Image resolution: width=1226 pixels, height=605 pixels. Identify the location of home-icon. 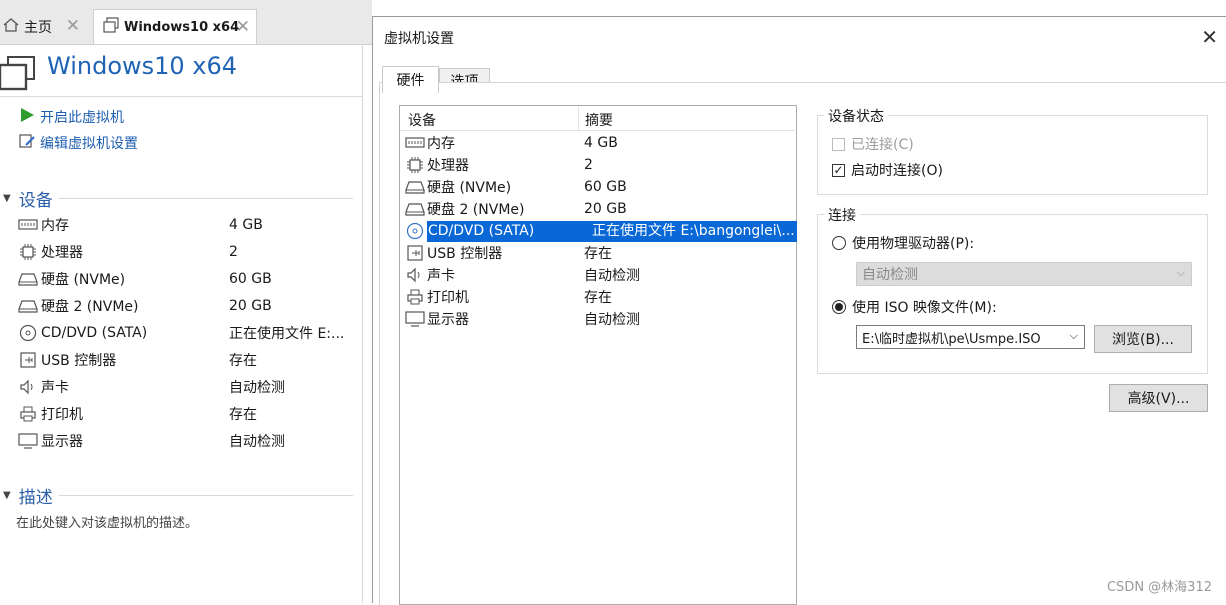
(11, 27).